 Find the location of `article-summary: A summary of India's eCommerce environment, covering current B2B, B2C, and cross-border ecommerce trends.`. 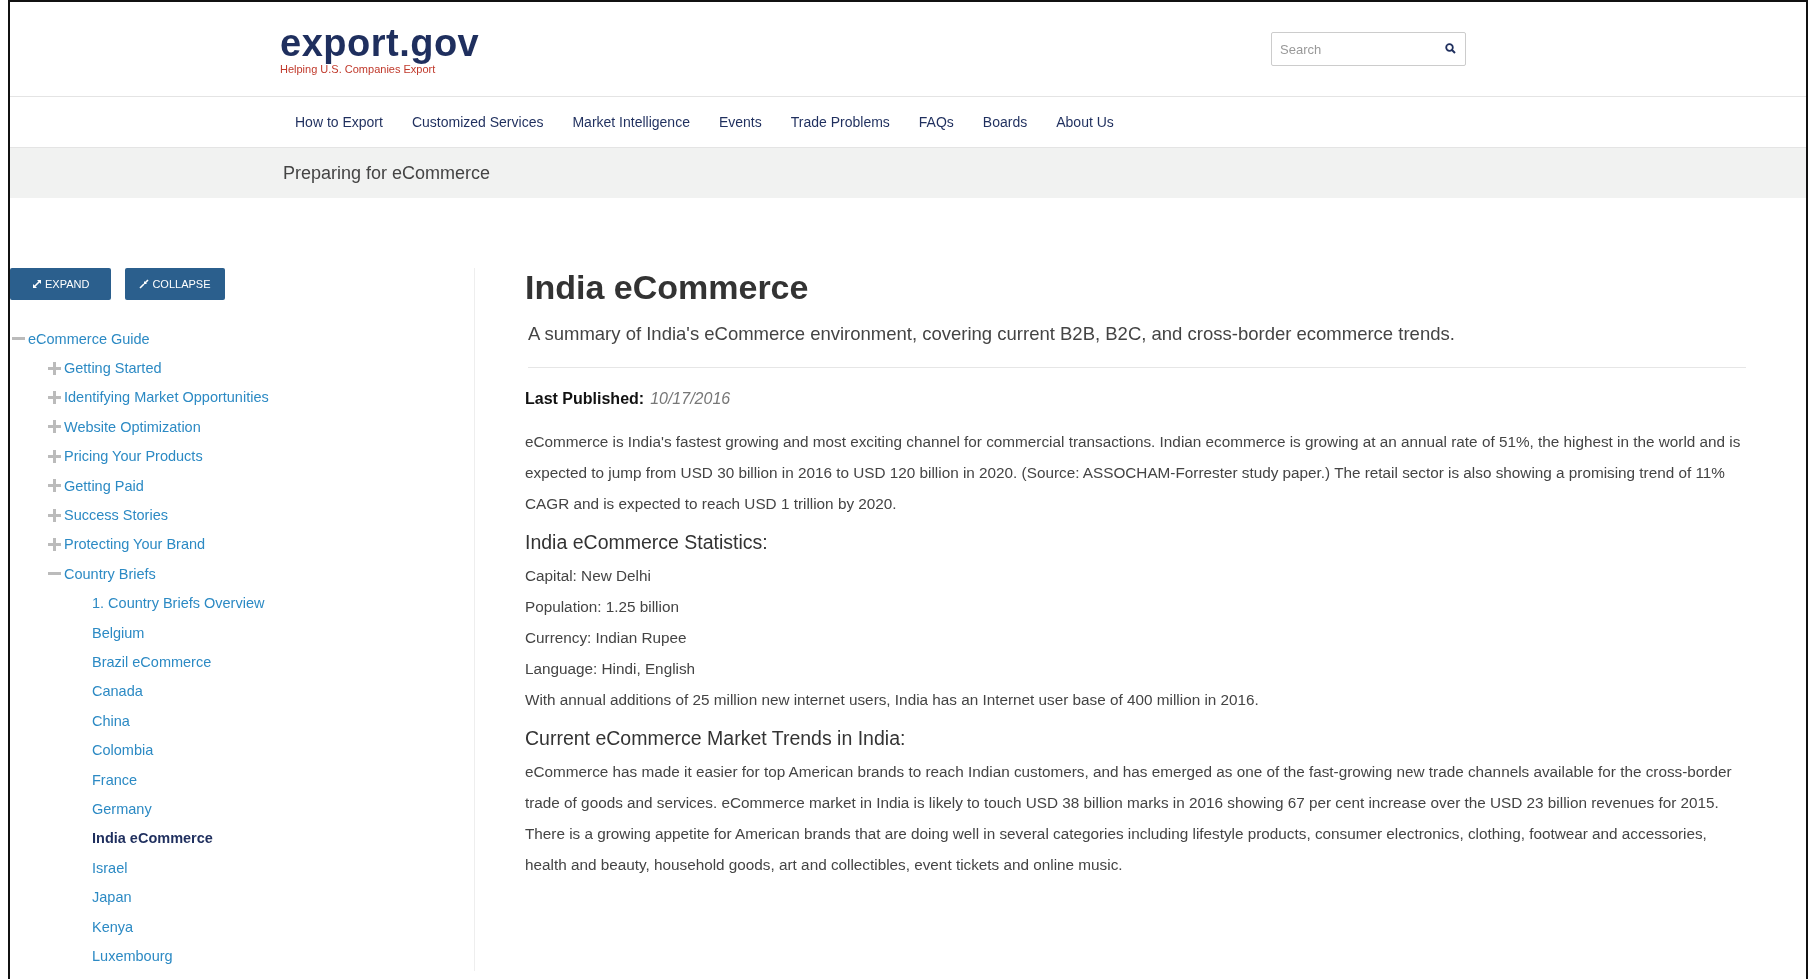

article-summary: A summary of India's eCommerce environment, covering current B2B, B2C, and cross-border ecommerce trends. is located at coordinates (1137, 345).